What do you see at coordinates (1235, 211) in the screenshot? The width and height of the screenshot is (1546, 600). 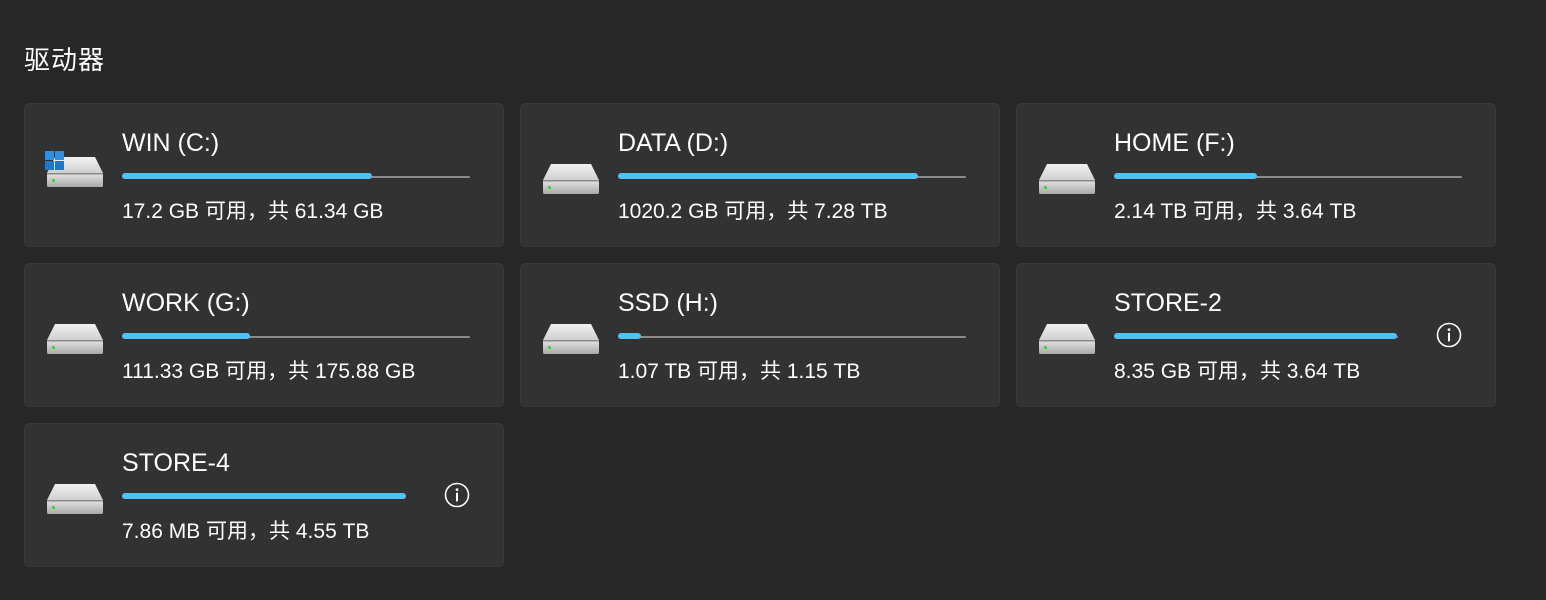 I see `drive-capacity-text: 2.14 TB 可用，共 3.64 TB` at bounding box center [1235, 211].